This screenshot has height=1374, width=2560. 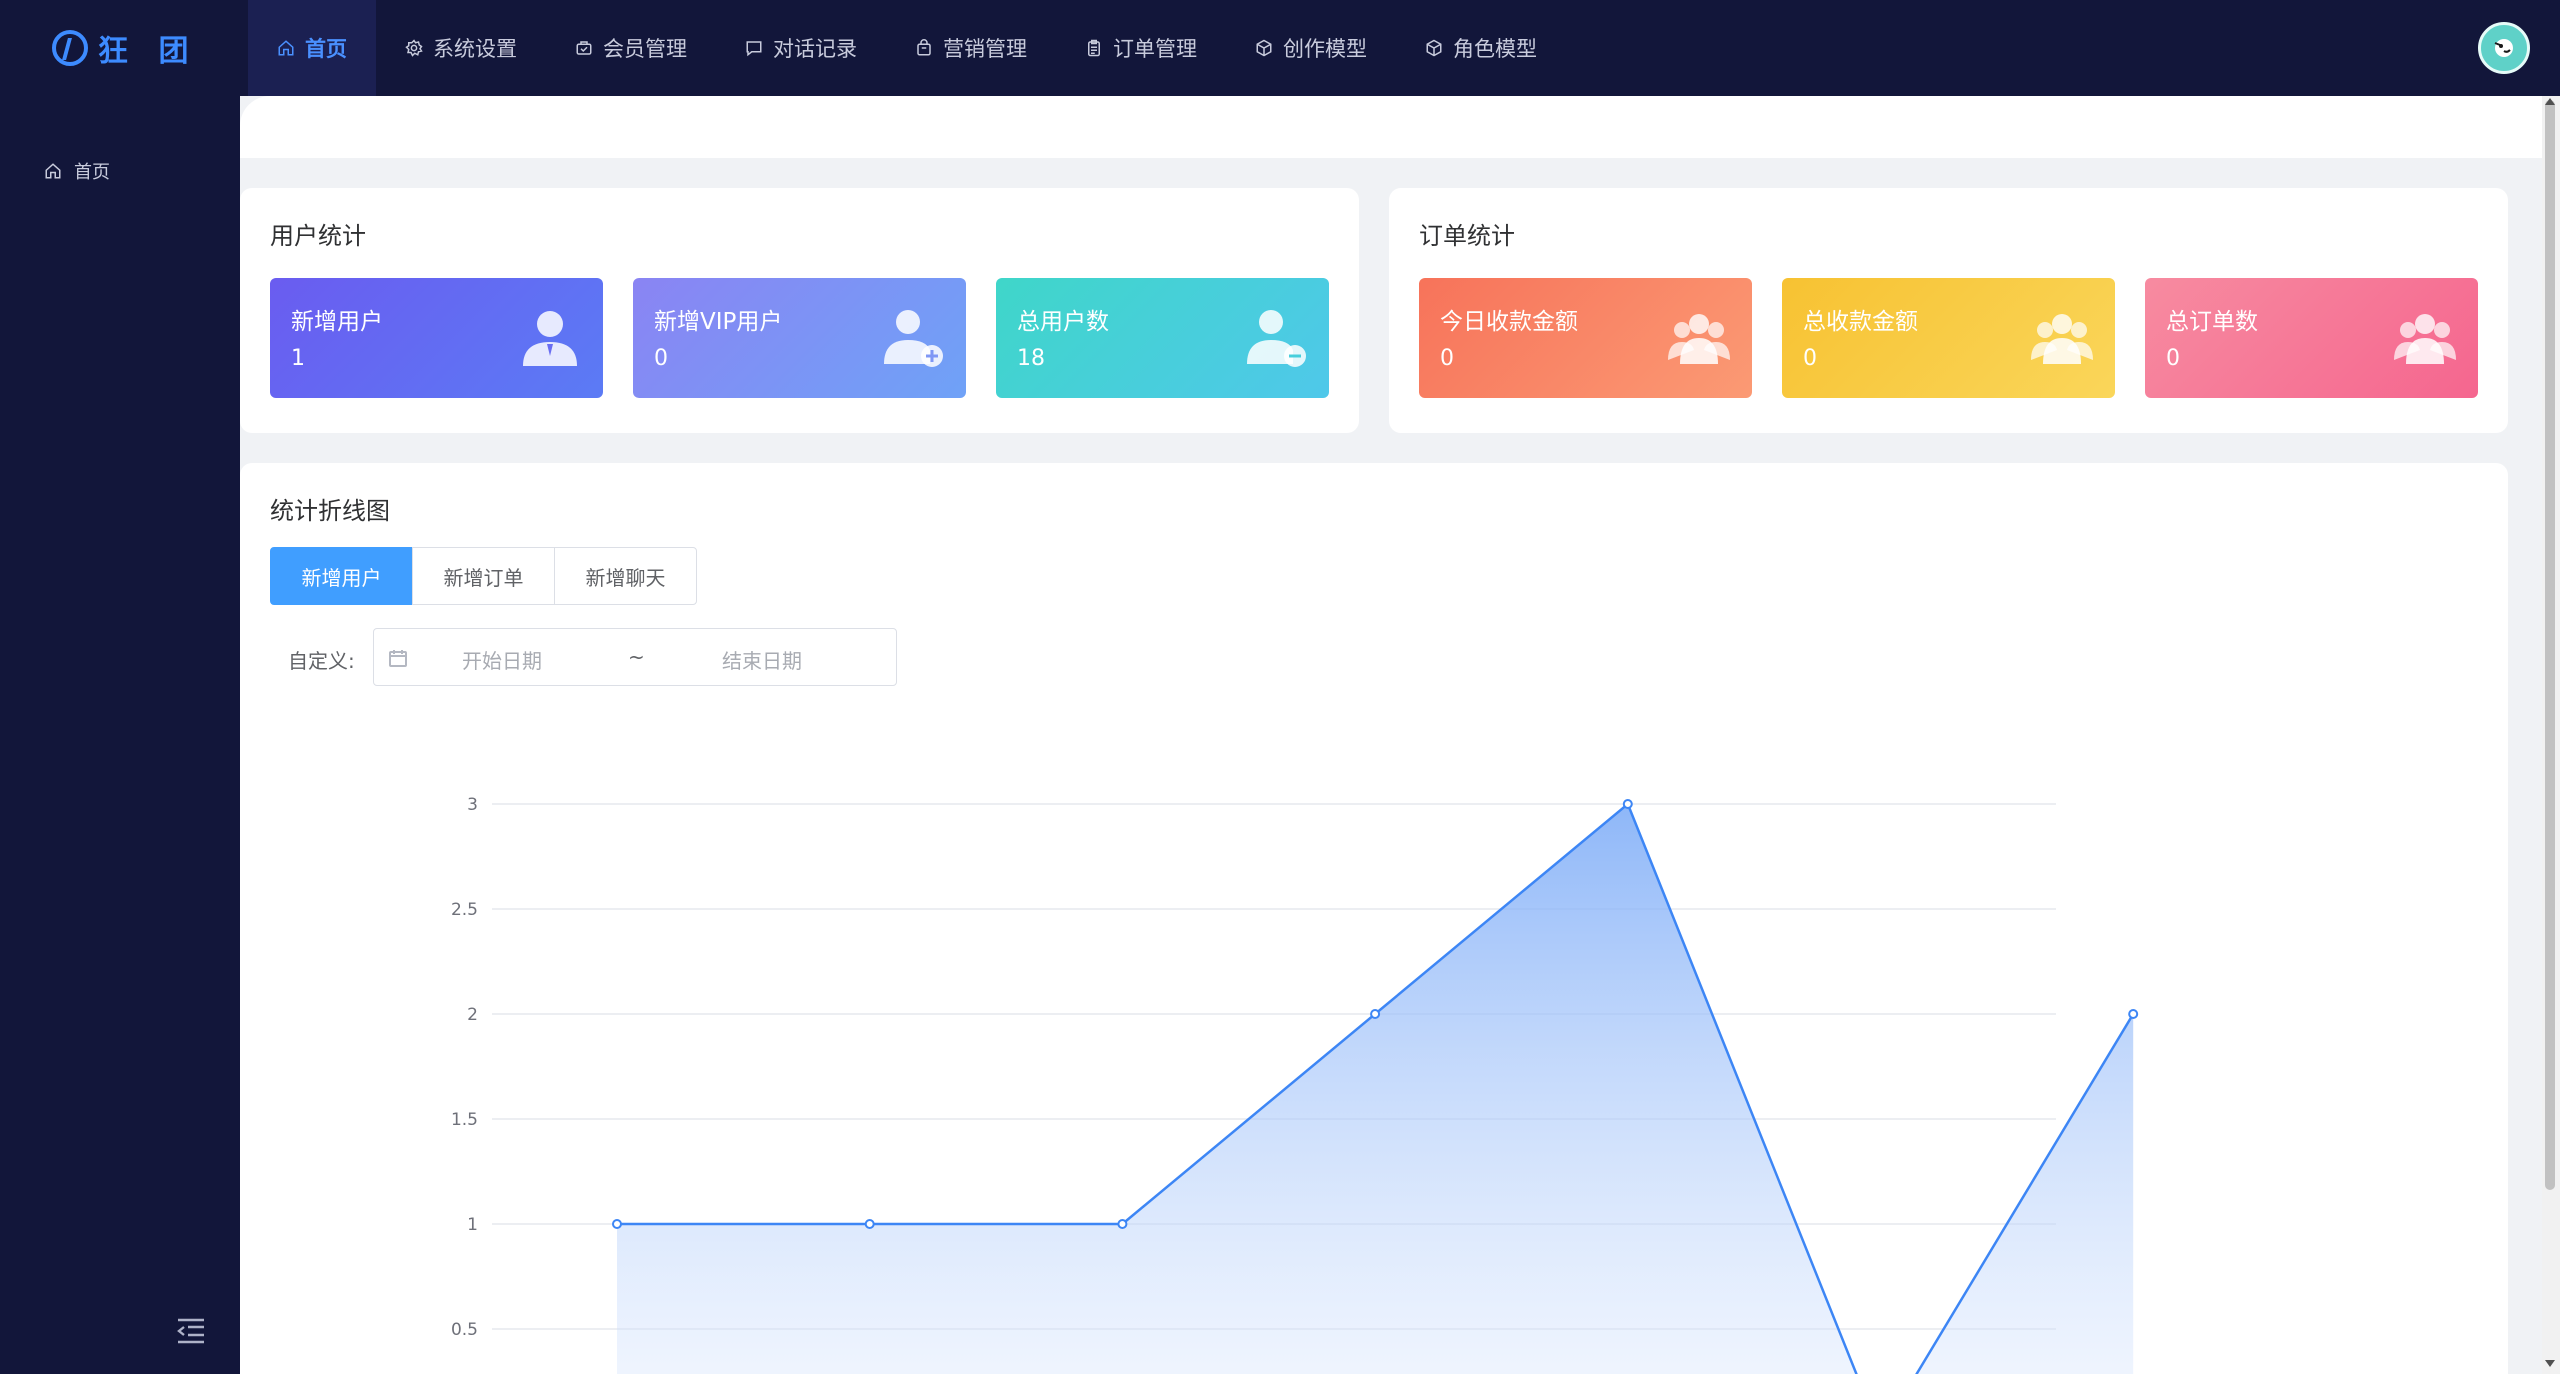 I want to click on order-stats-title: 订单统计, so click(x=1467, y=236).